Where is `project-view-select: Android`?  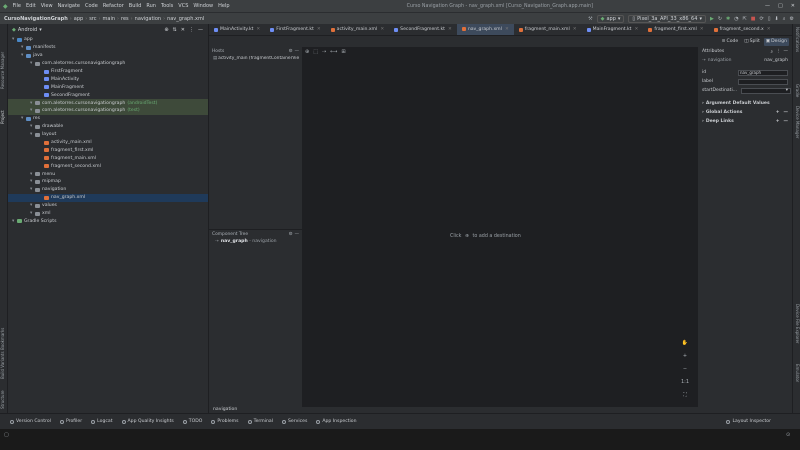
project-view-select: Android is located at coordinates (27, 30).